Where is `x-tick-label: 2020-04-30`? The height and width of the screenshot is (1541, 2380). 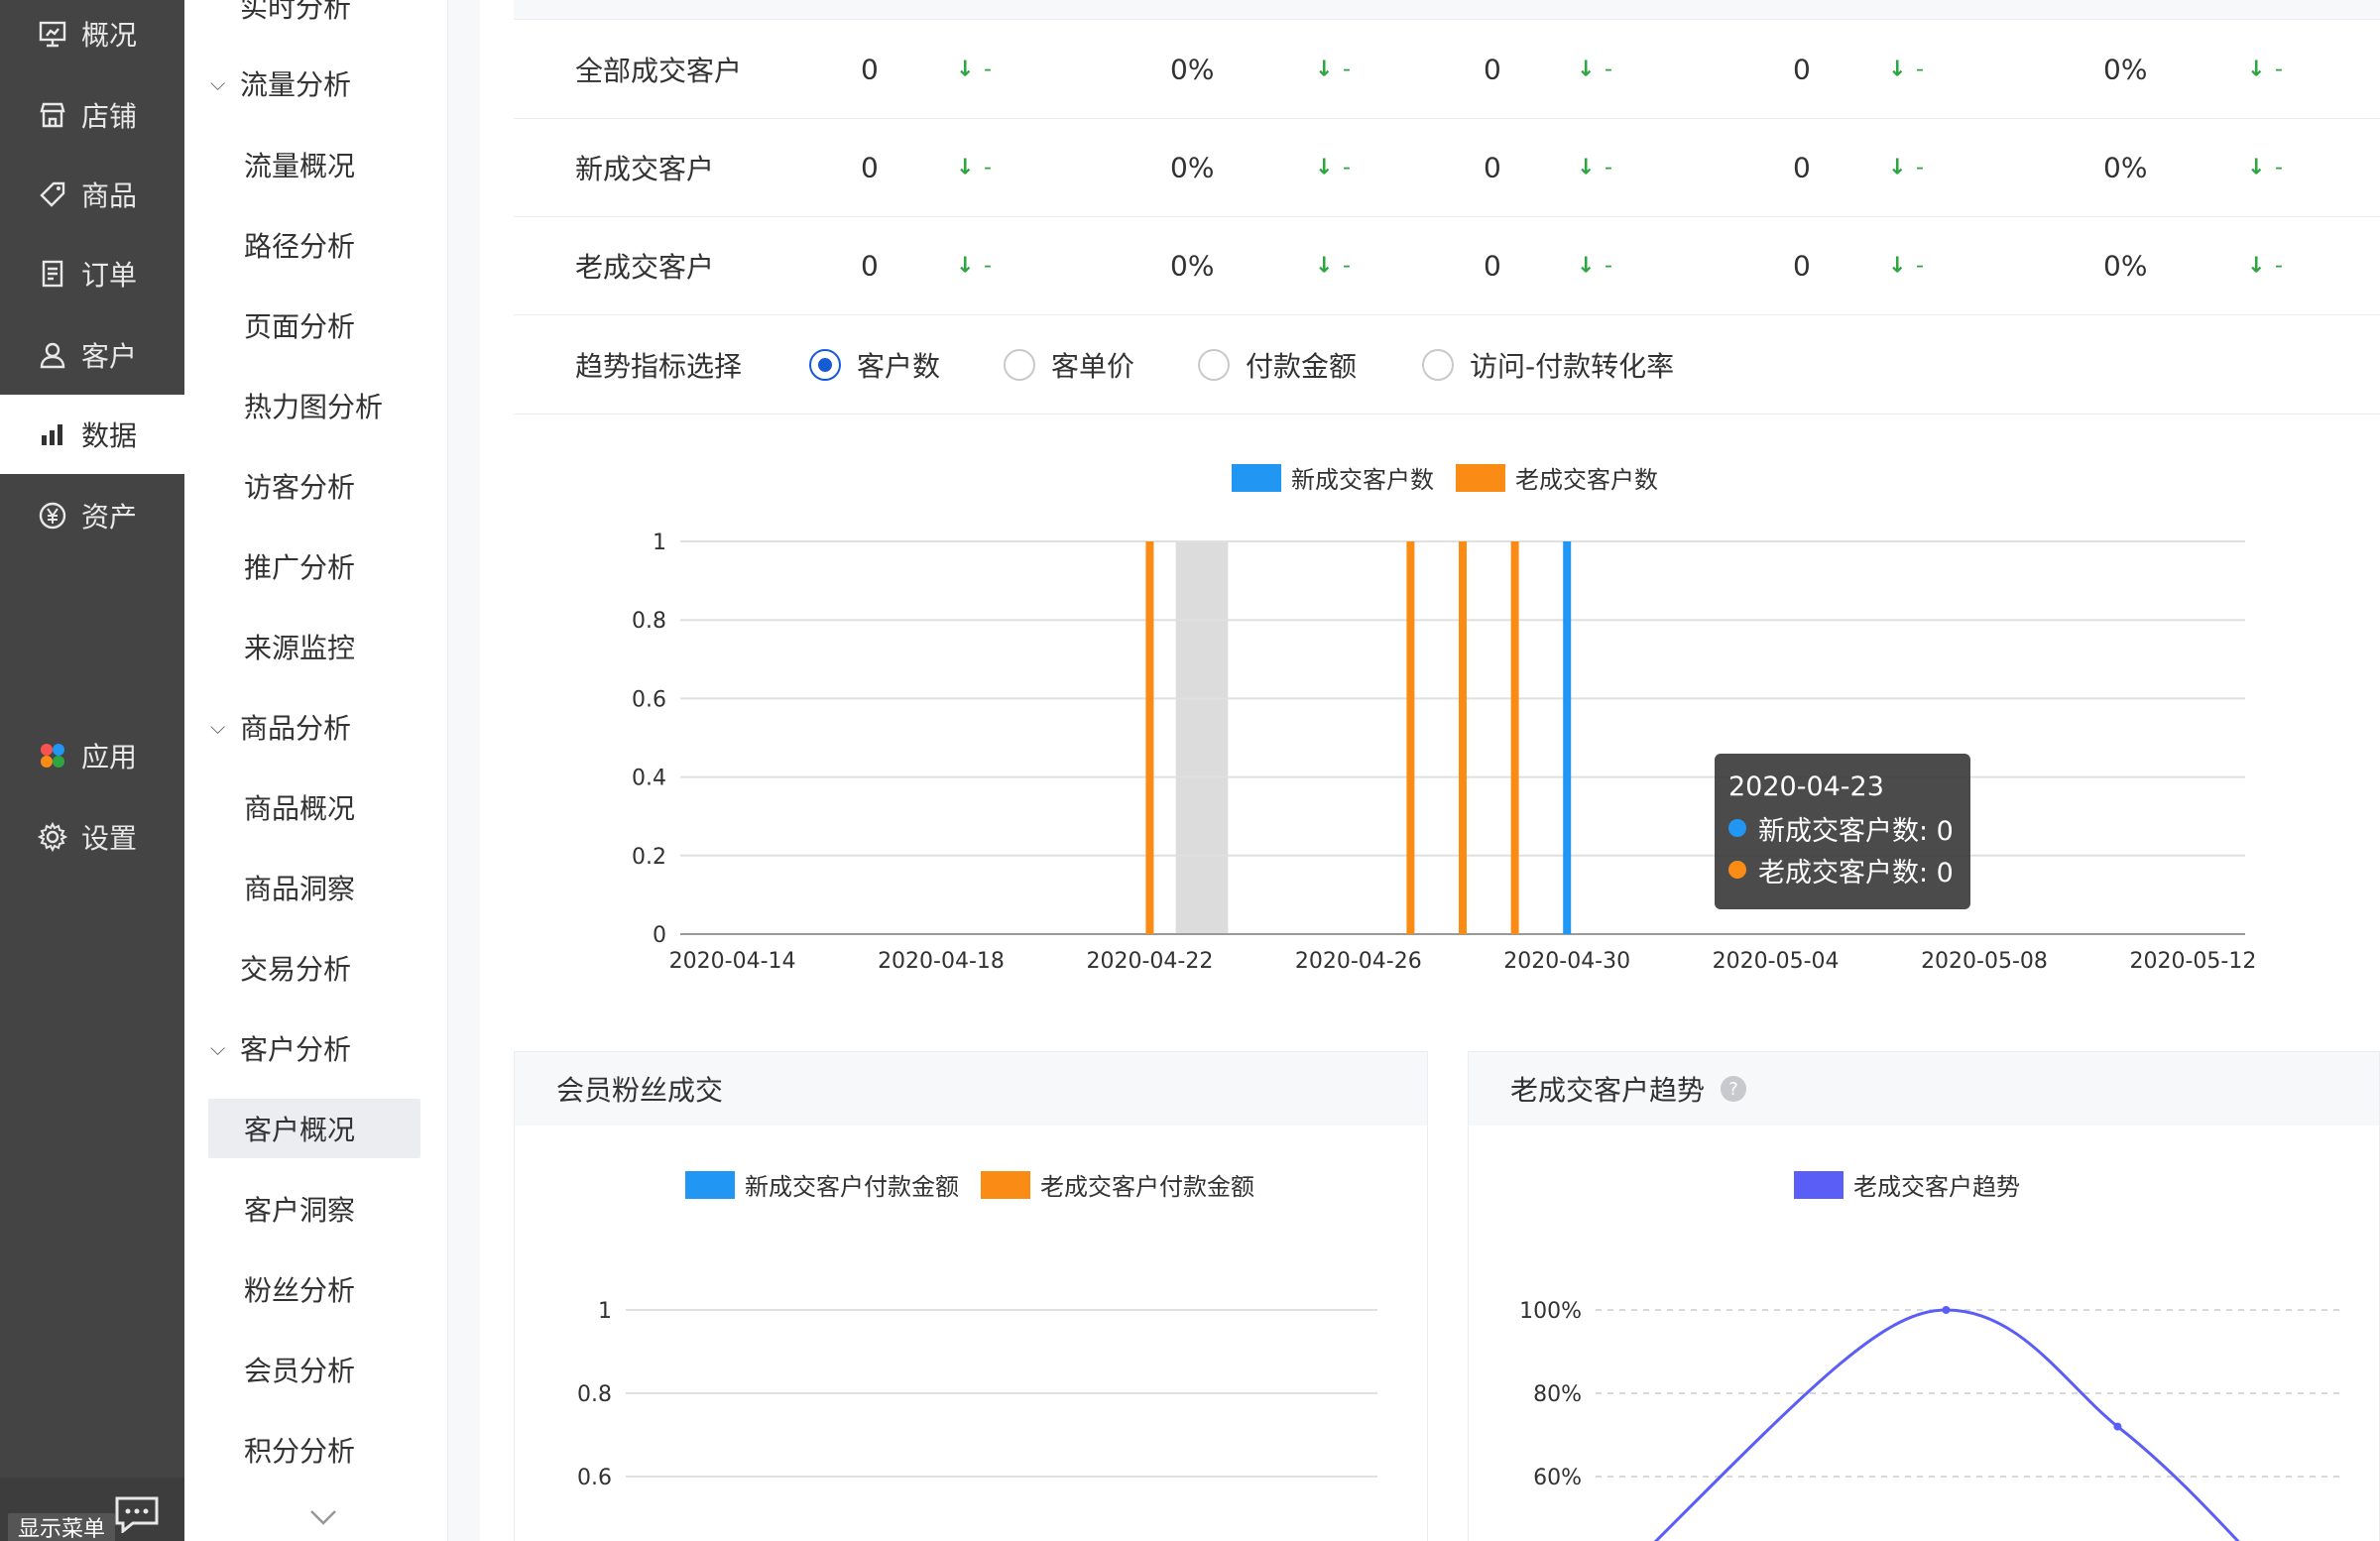
x-tick-label: 2020-04-30 is located at coordinates (1566, 961).